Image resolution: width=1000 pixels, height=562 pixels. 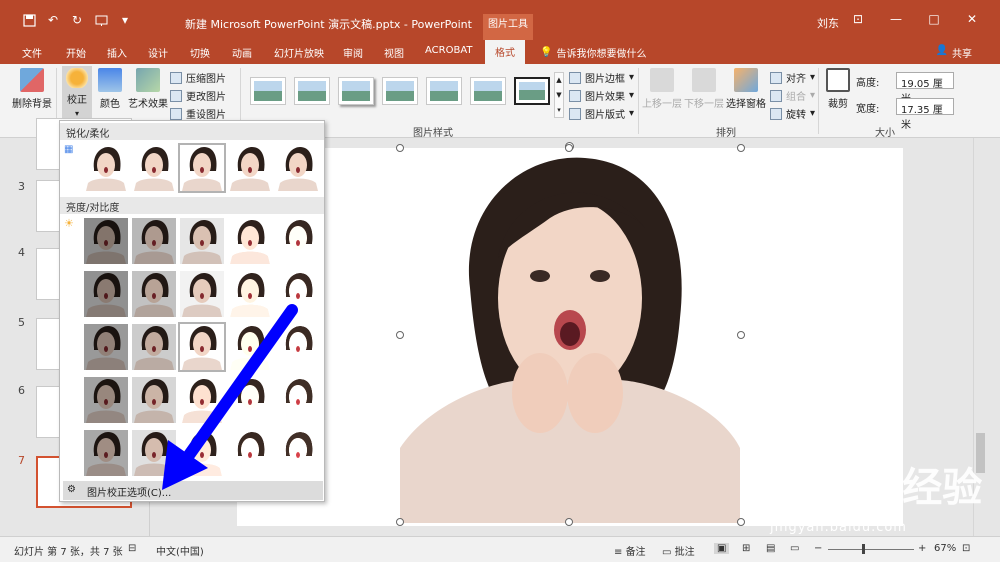 What do you see at coordinates (77, 20) in the screenshot?
I see `redo-icon: ↻` at bounding box center [77, 20].